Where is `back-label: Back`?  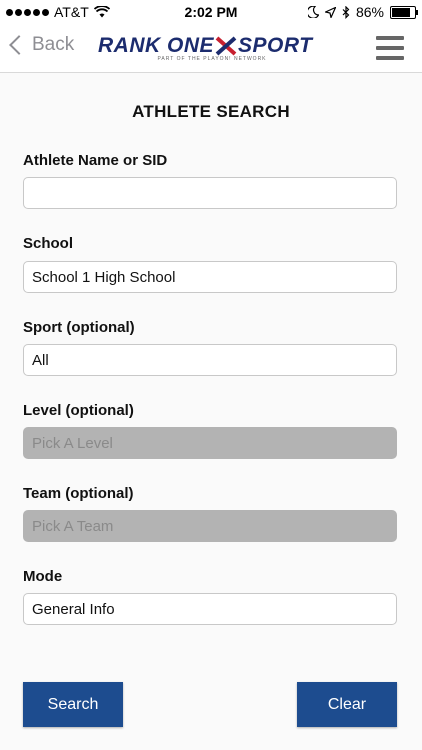 back-label: Back is located at coordinates (53, 44).